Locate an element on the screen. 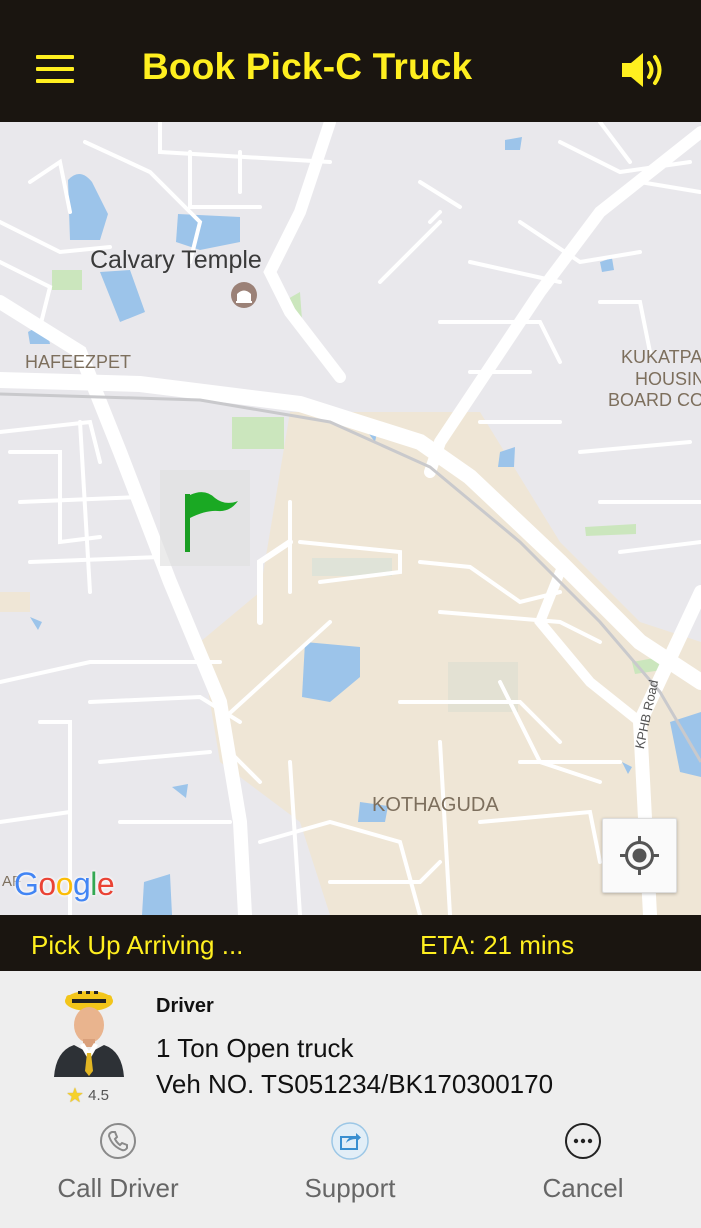  my-location-button is located at coordinates (639, 855).